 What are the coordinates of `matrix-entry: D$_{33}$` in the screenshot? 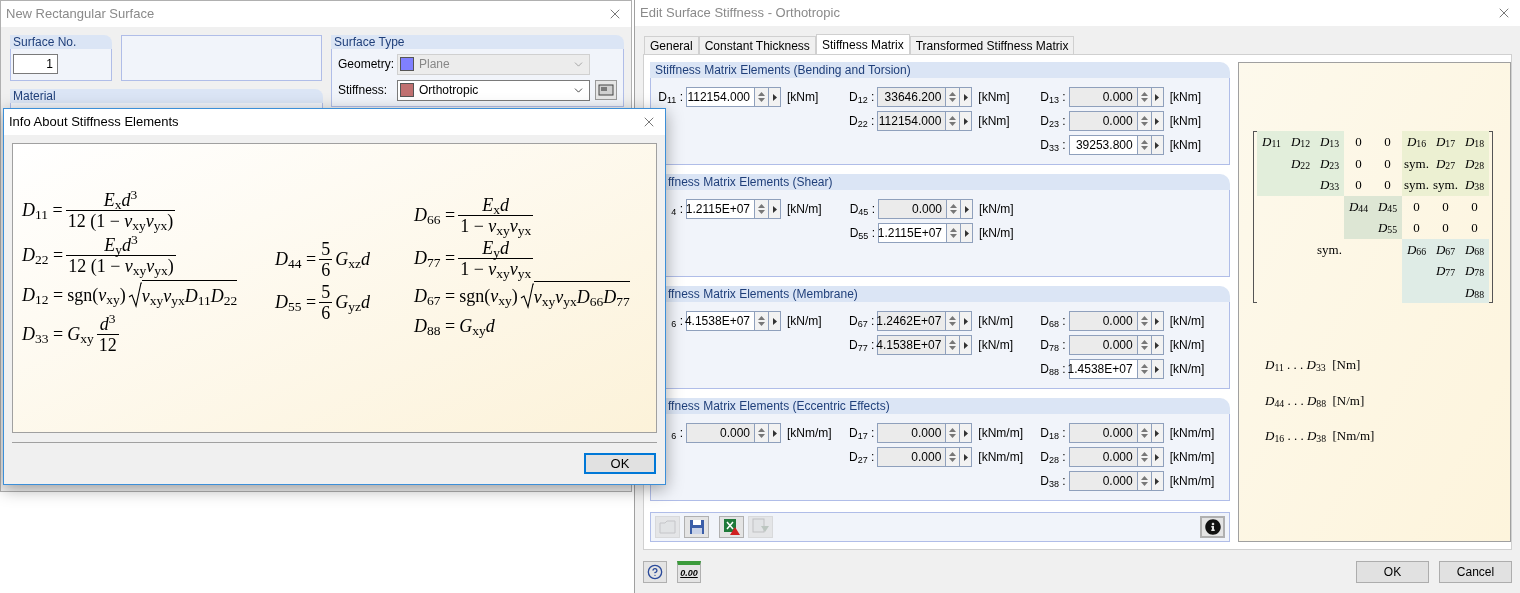 It's located at (1329, 185).